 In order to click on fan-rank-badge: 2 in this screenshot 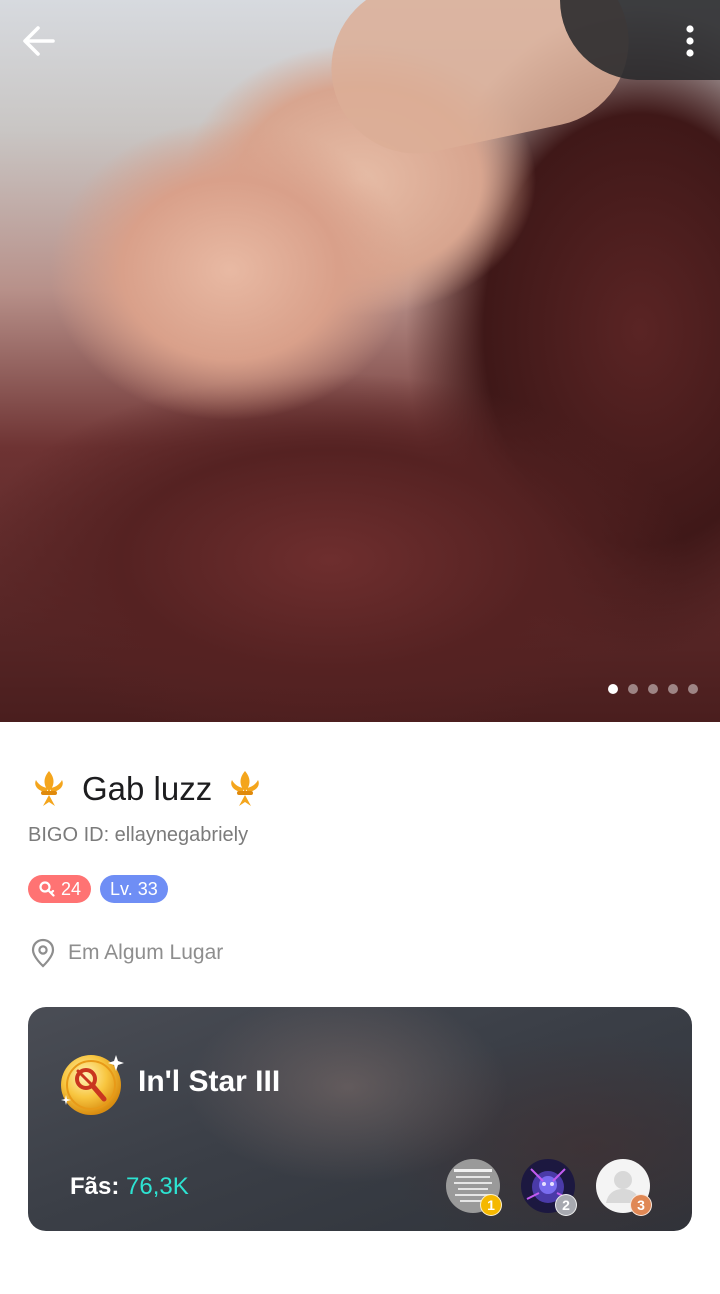, I will do `click(566, 1205)`.